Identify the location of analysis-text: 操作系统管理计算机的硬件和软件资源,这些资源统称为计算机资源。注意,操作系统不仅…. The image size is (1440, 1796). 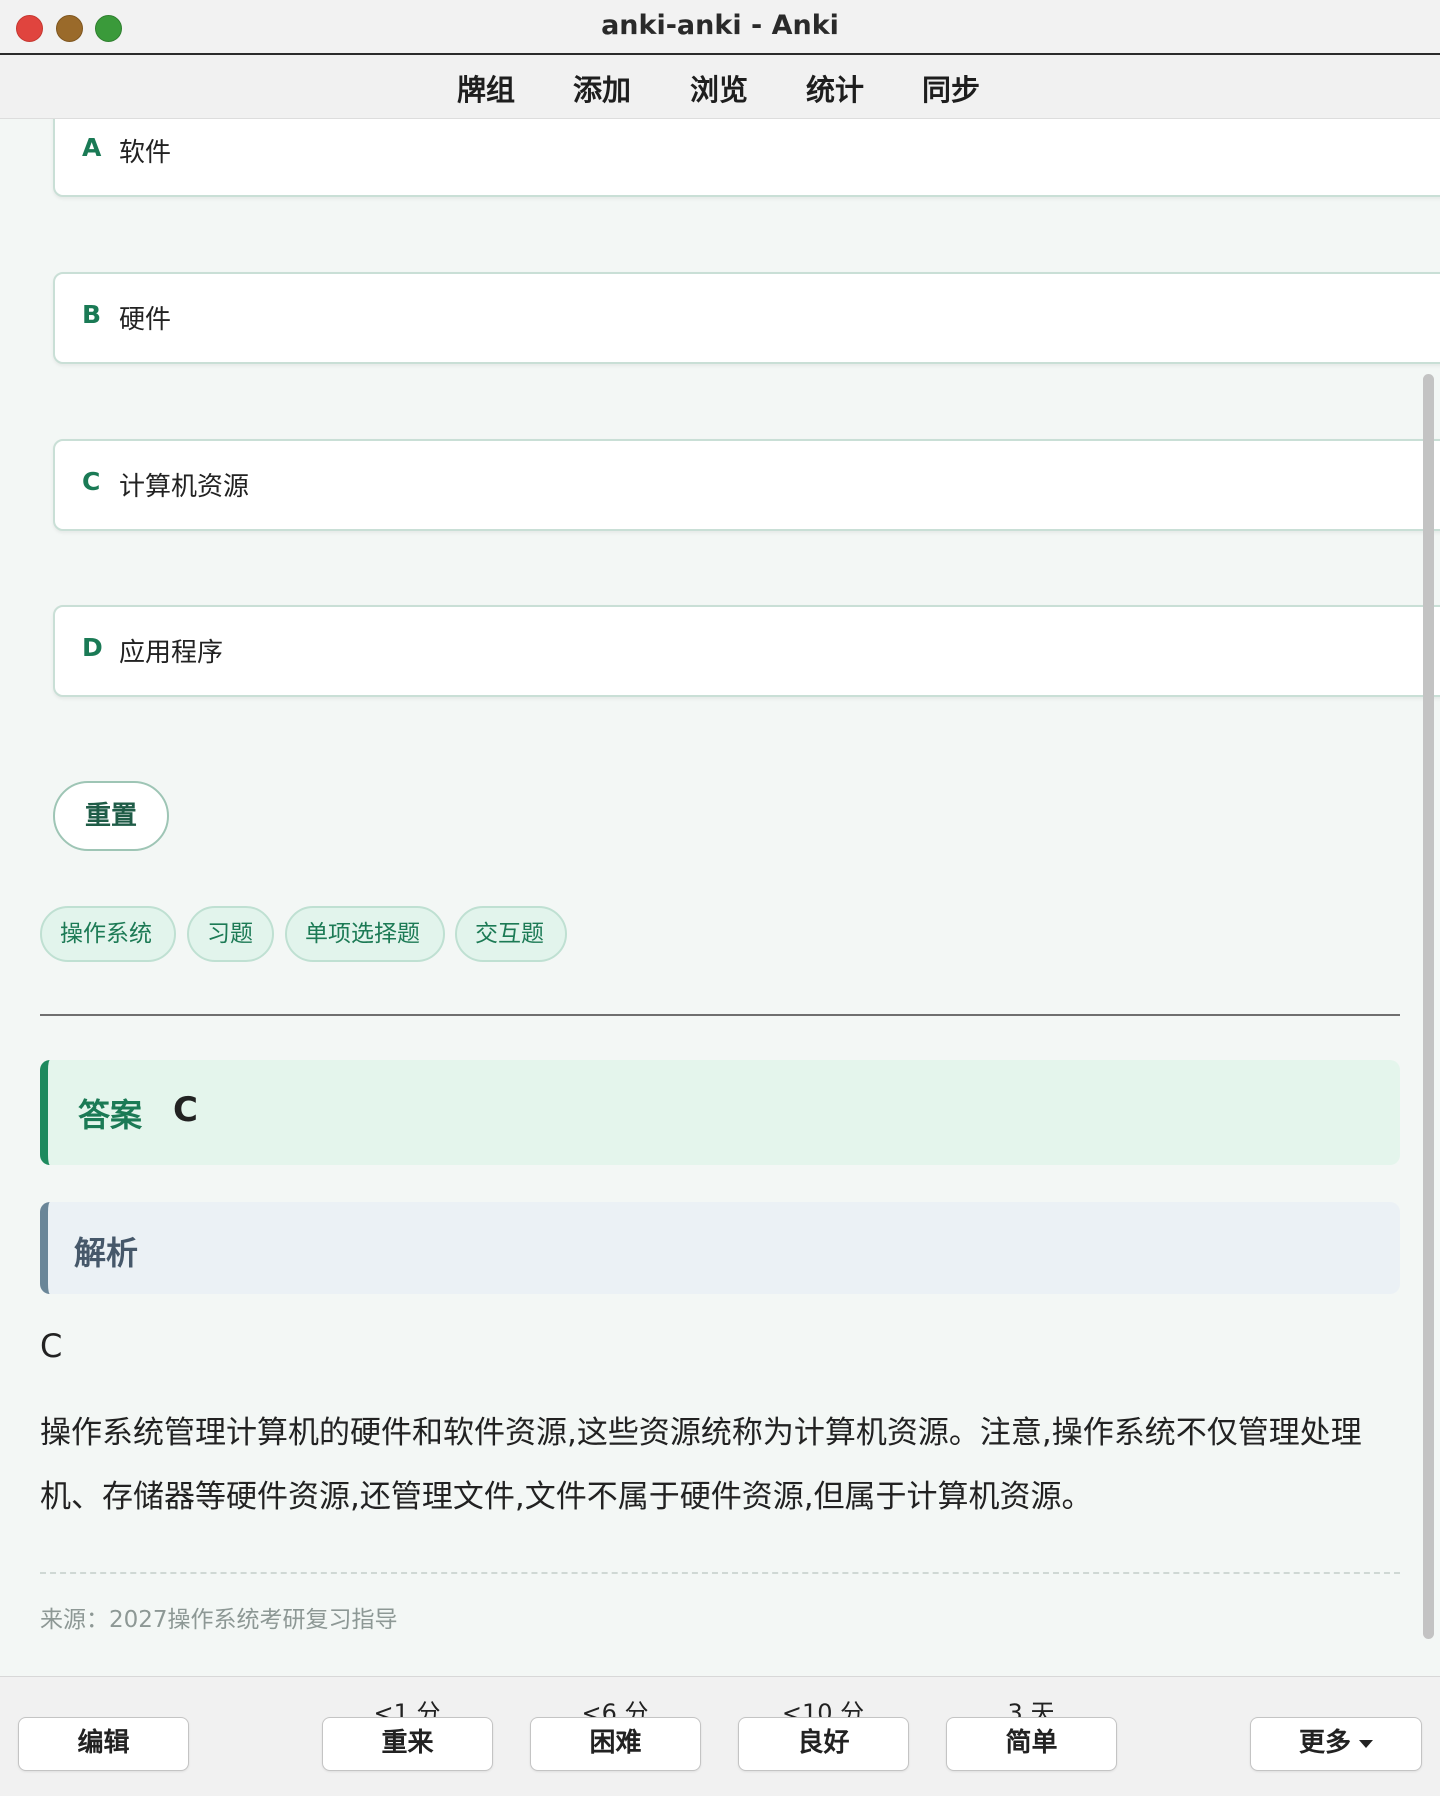
(701, 1465).